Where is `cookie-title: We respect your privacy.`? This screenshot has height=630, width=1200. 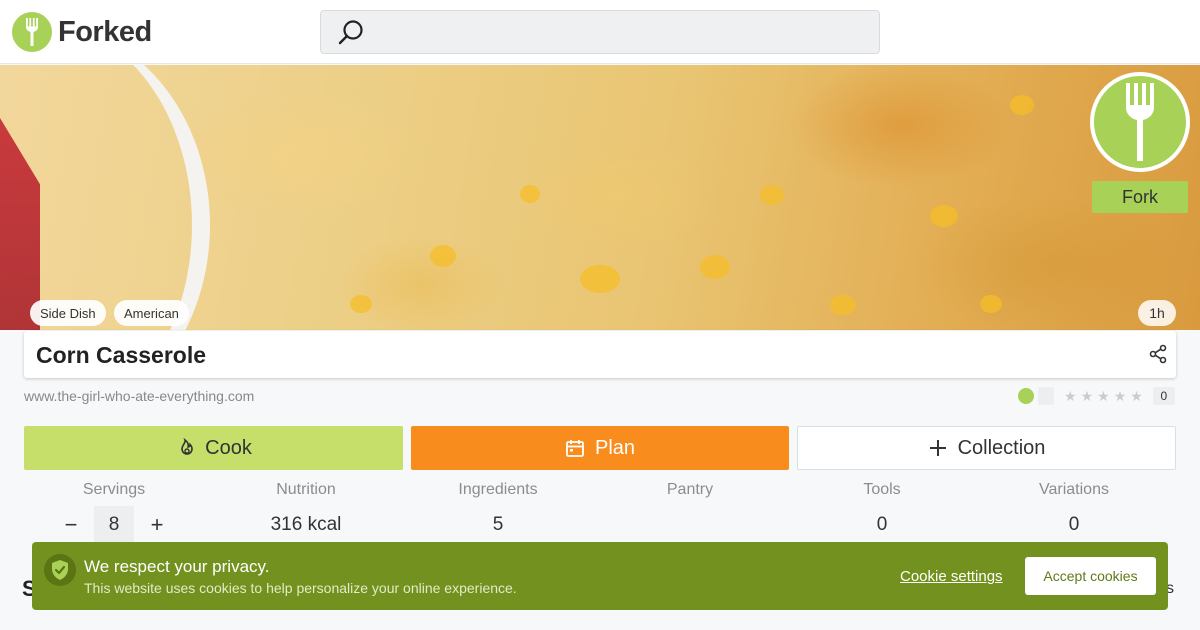 cookie-title: We respect your privacy. is located at coordinates (177, 566).